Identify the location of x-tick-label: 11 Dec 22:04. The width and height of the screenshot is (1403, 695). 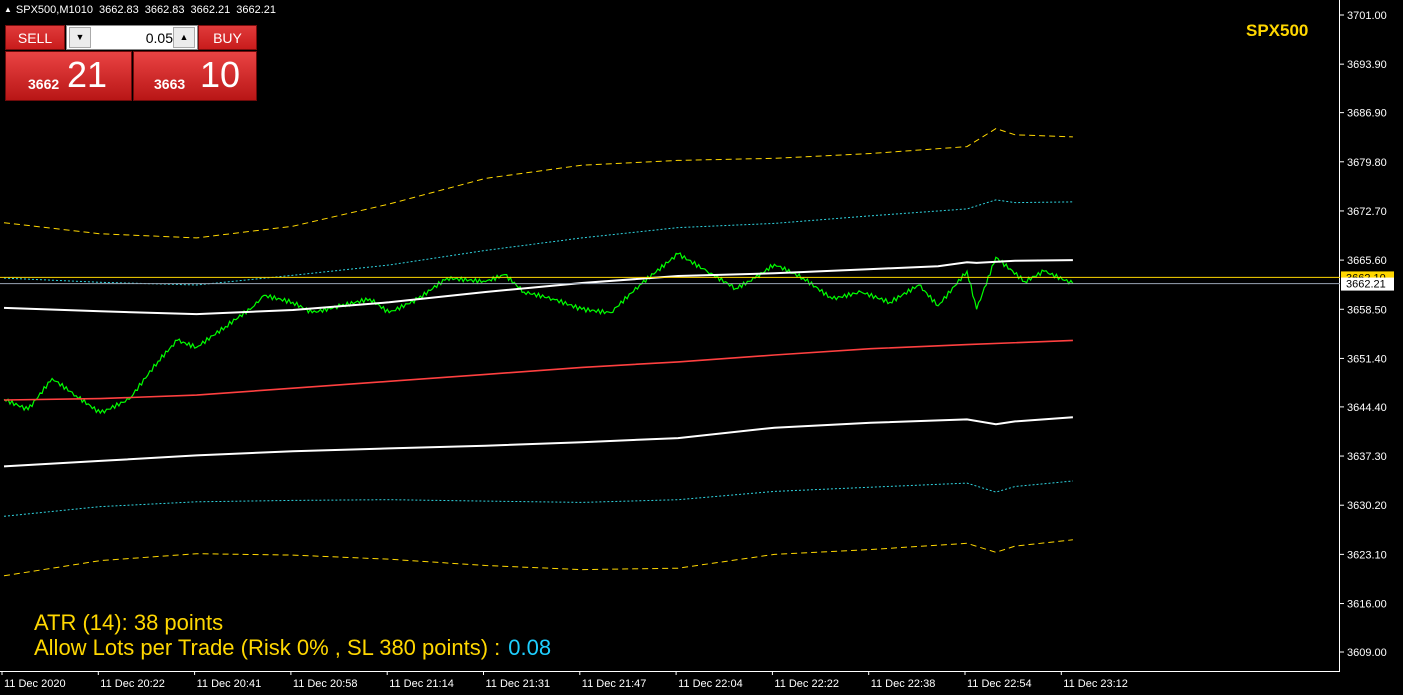
(710, 684).